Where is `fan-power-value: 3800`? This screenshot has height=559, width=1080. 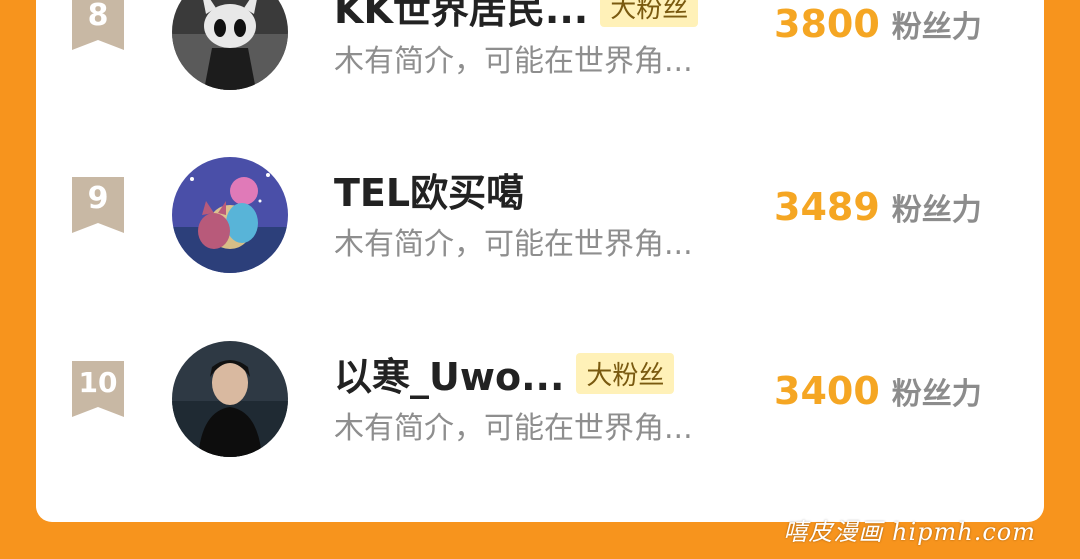
fan-power-value: 3800 is located at coordinates (827, 24).